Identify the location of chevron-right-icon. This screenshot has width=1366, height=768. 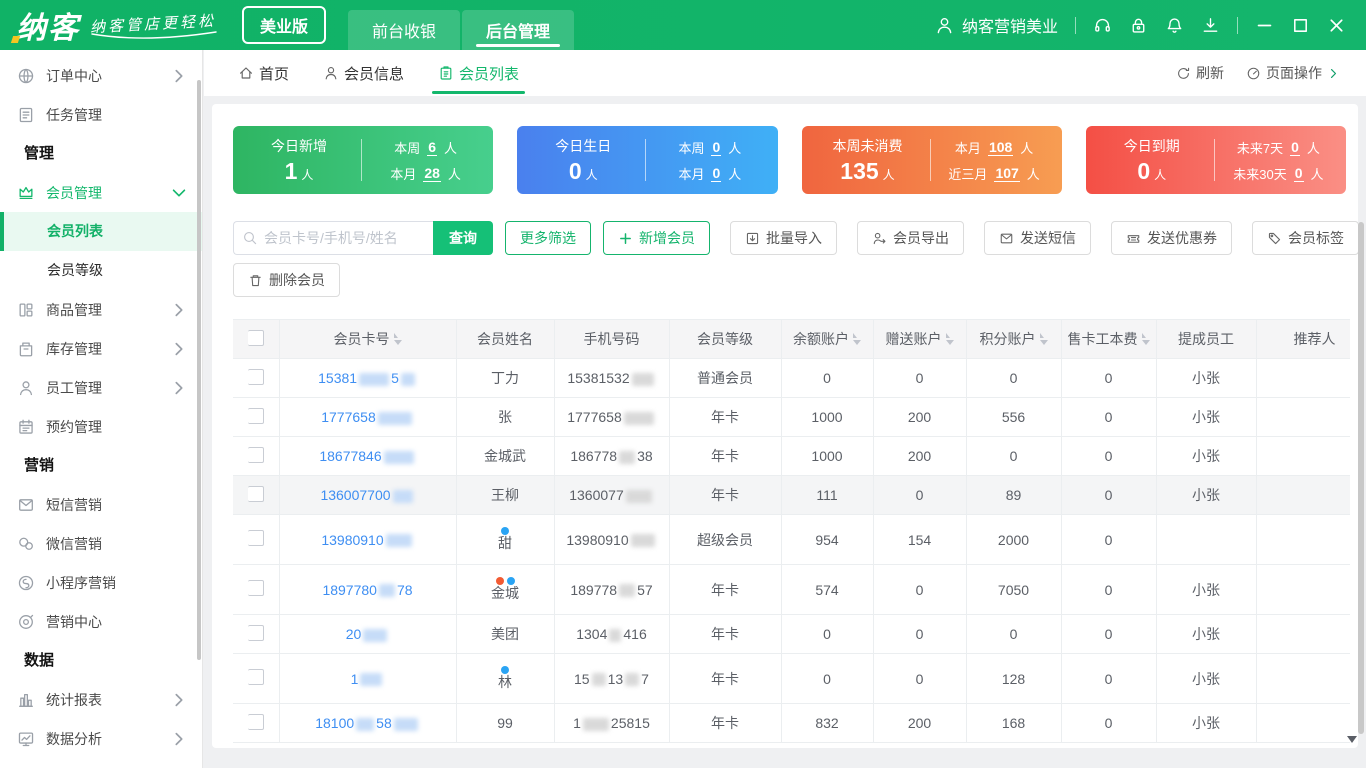
(179, 76).